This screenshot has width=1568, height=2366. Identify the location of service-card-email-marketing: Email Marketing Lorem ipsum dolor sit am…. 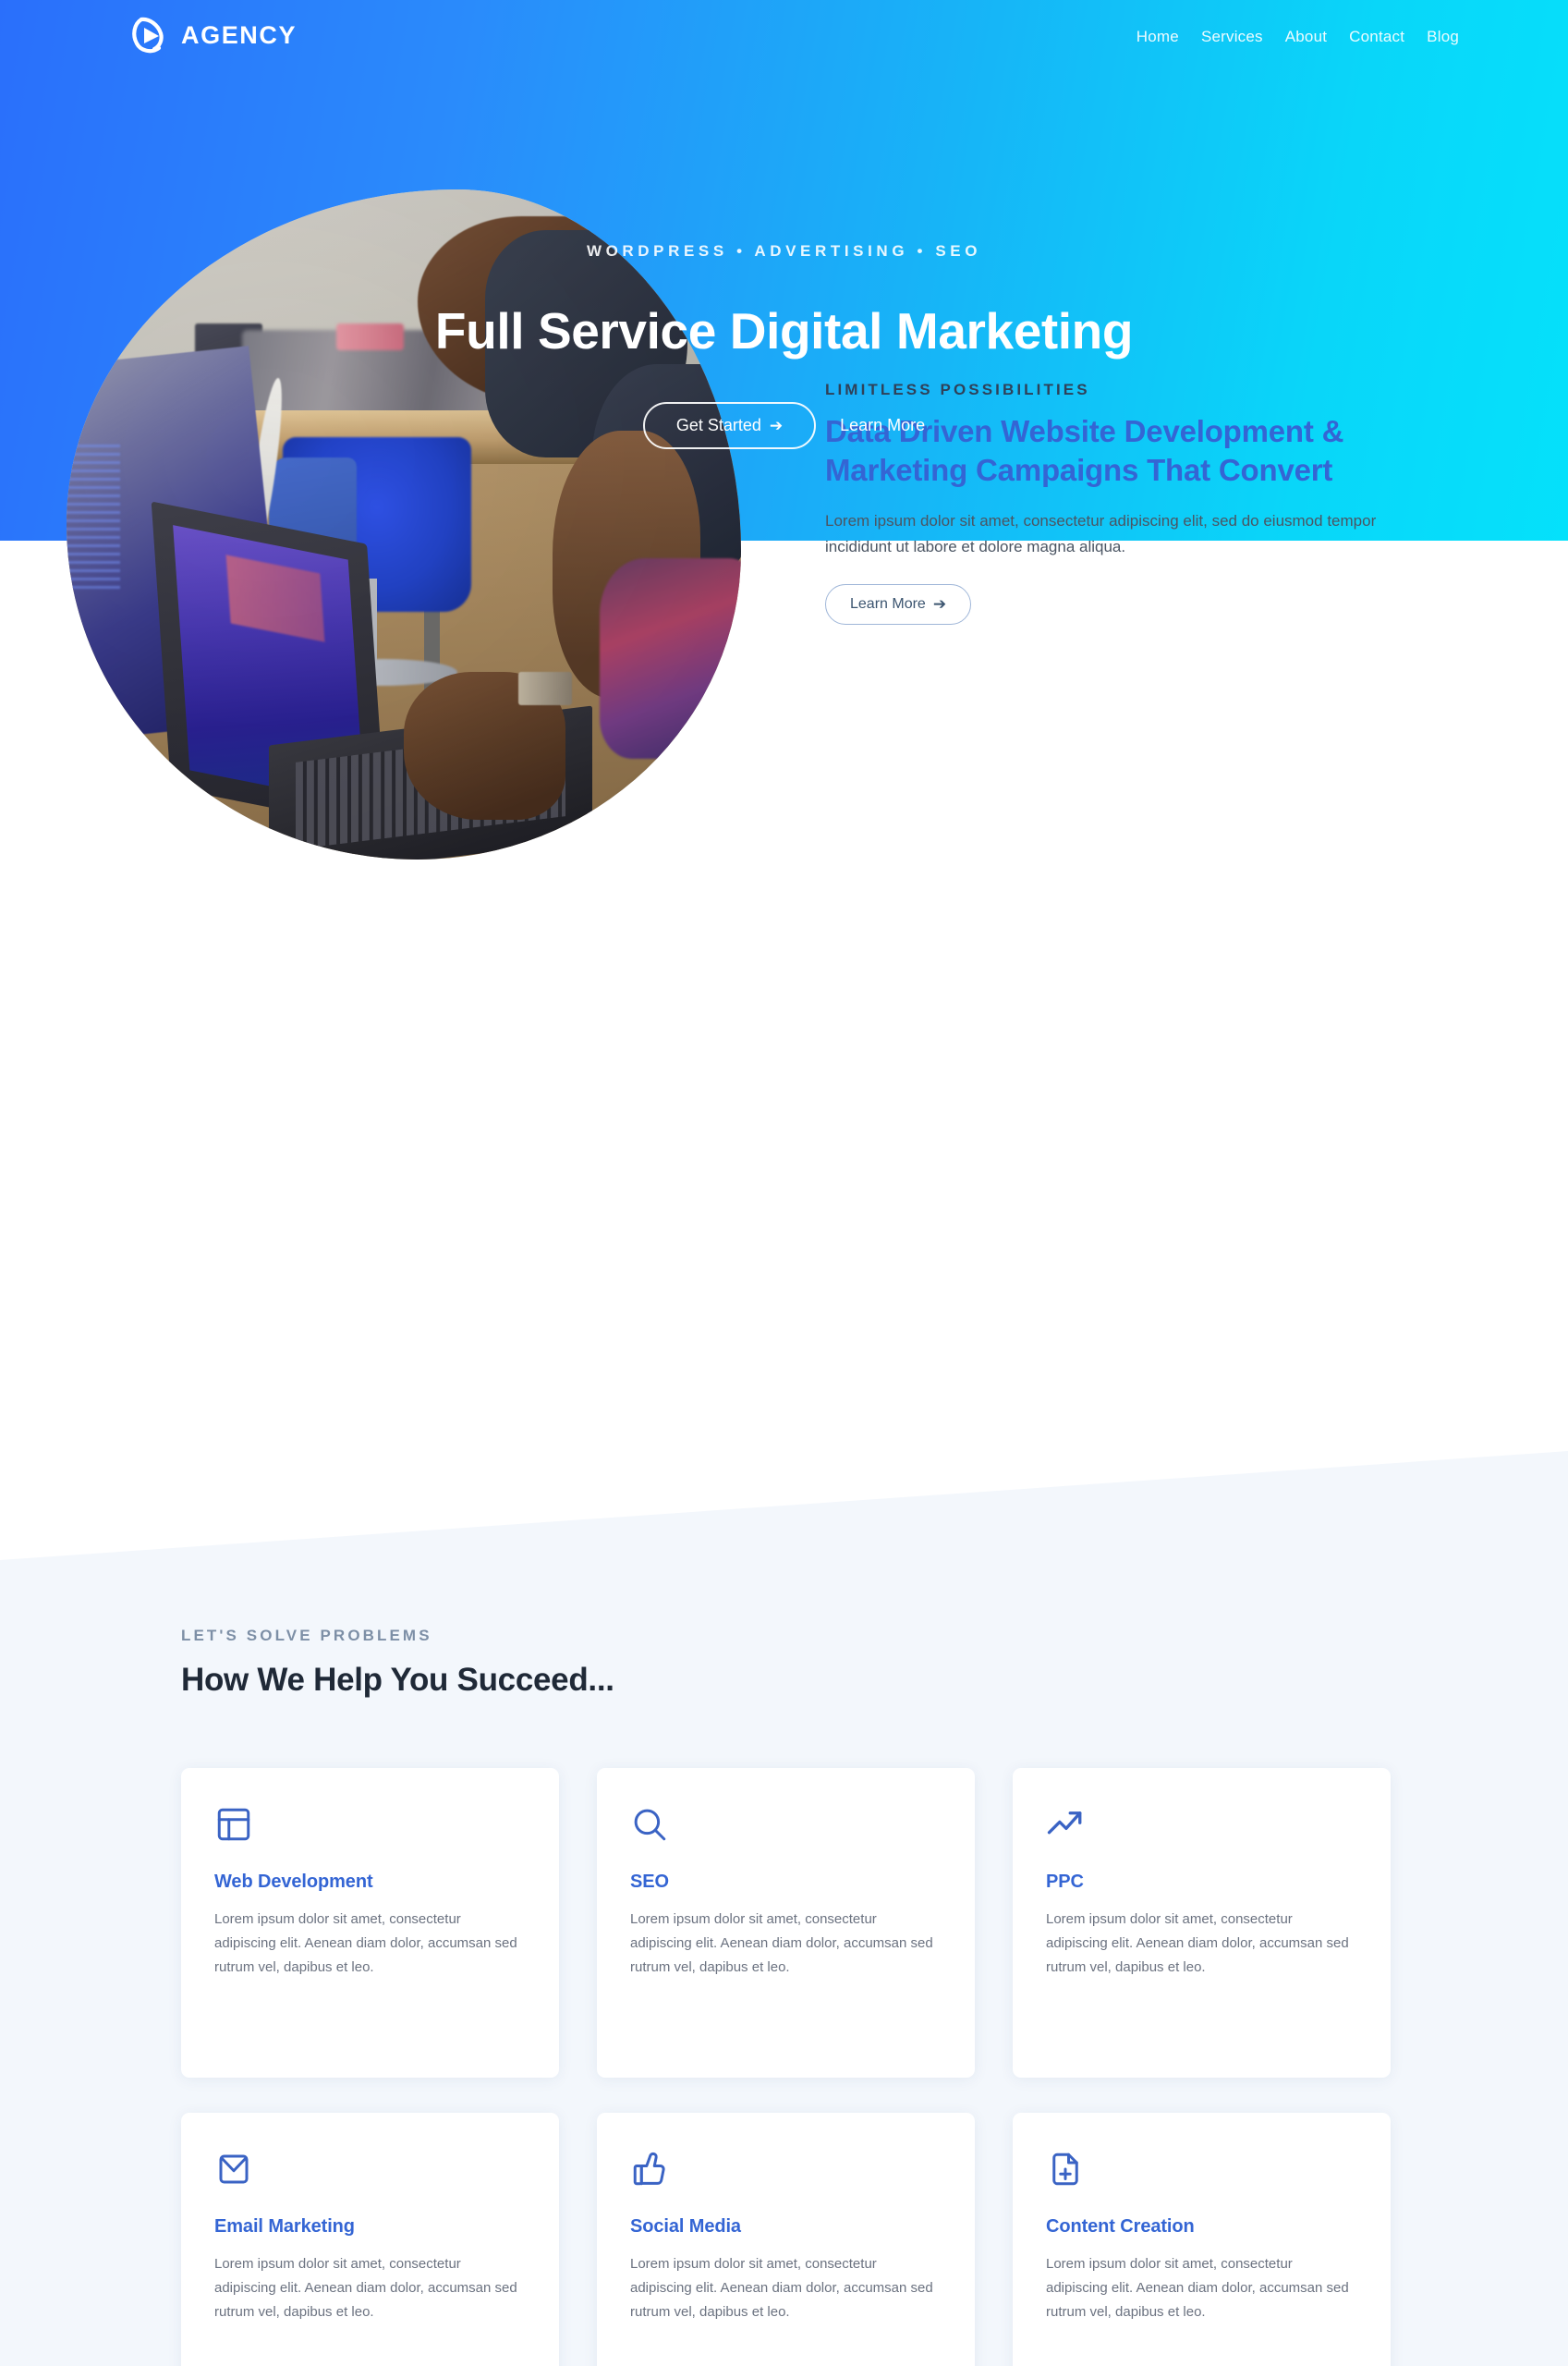
(370, 2239).